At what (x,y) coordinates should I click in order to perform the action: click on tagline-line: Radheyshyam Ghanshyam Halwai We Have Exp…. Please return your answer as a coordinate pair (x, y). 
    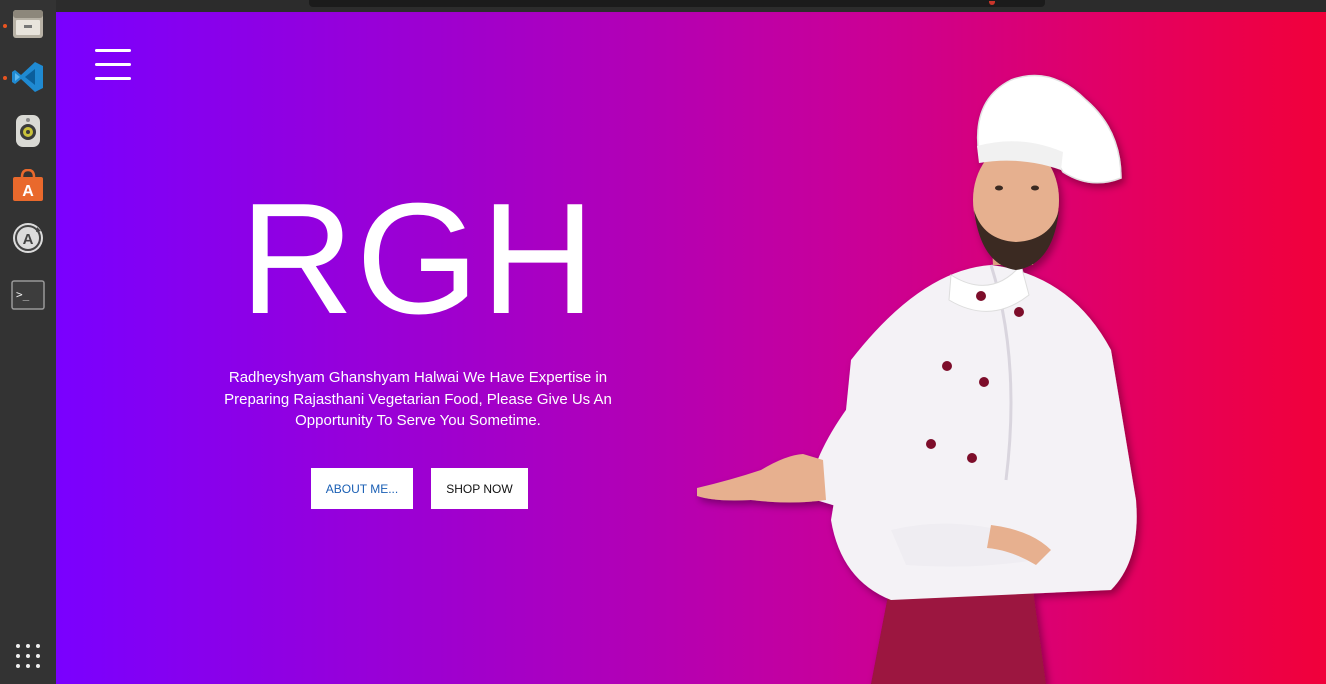
    Looking at the image, I should click on (418, 377).